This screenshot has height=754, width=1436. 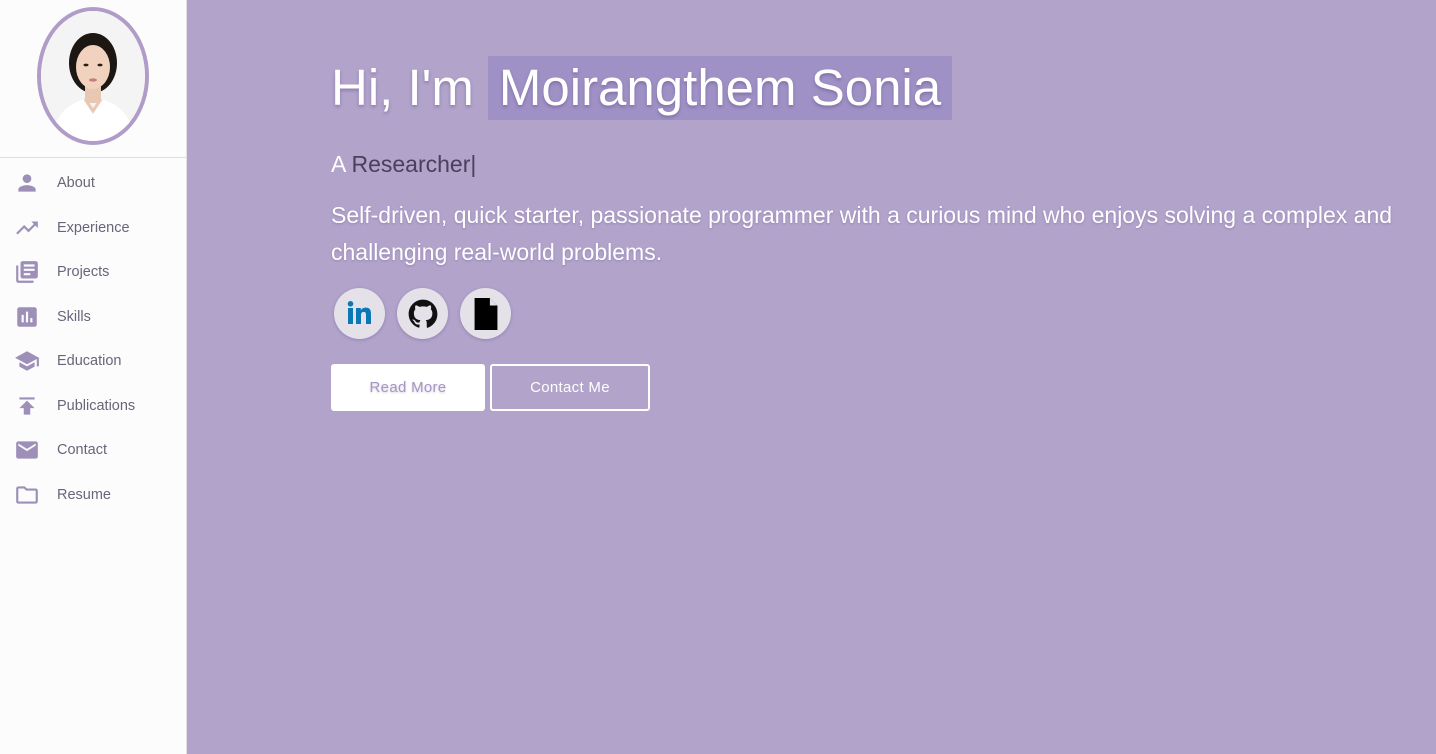 I want to click on typing-cursor: |, so click(x=473, y=164).